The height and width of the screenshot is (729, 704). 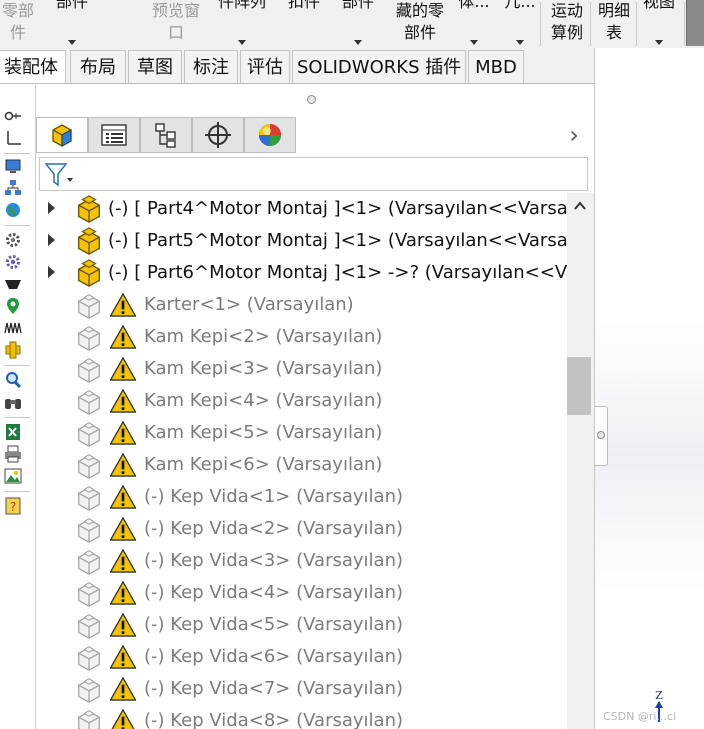 What do you see at coordinates (315, 135) in the screenshot?
I see `manager-tab-strip: ›` at bounding box center [315, 135].